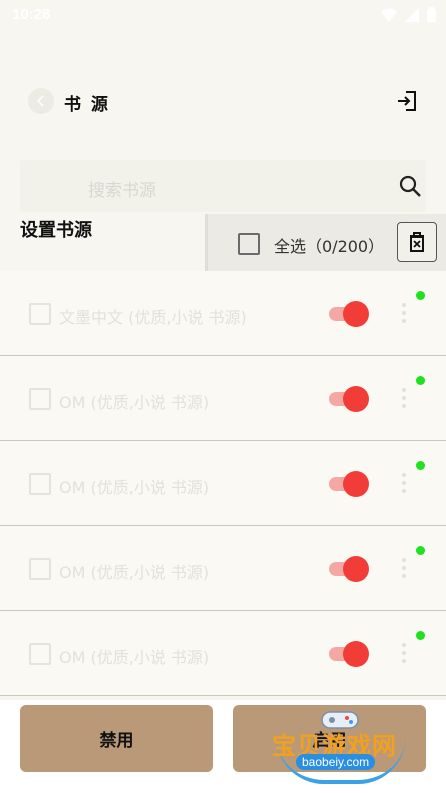  Describe the element at coordinates (336, 762) in the screenshot. I see `watermark-url: baobeiy.com` at that location.